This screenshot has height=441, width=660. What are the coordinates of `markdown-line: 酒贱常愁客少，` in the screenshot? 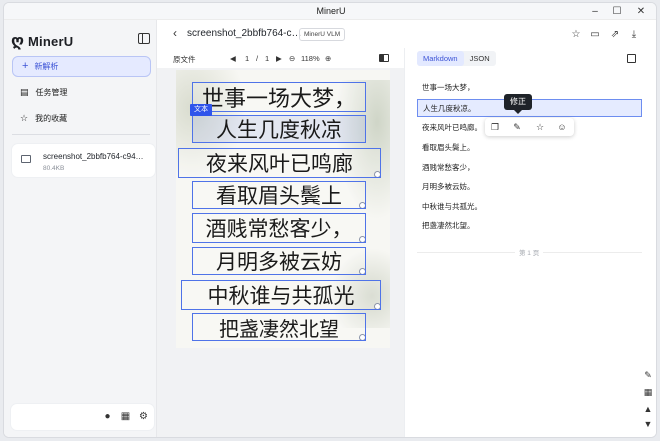 It's located at (529, 168).